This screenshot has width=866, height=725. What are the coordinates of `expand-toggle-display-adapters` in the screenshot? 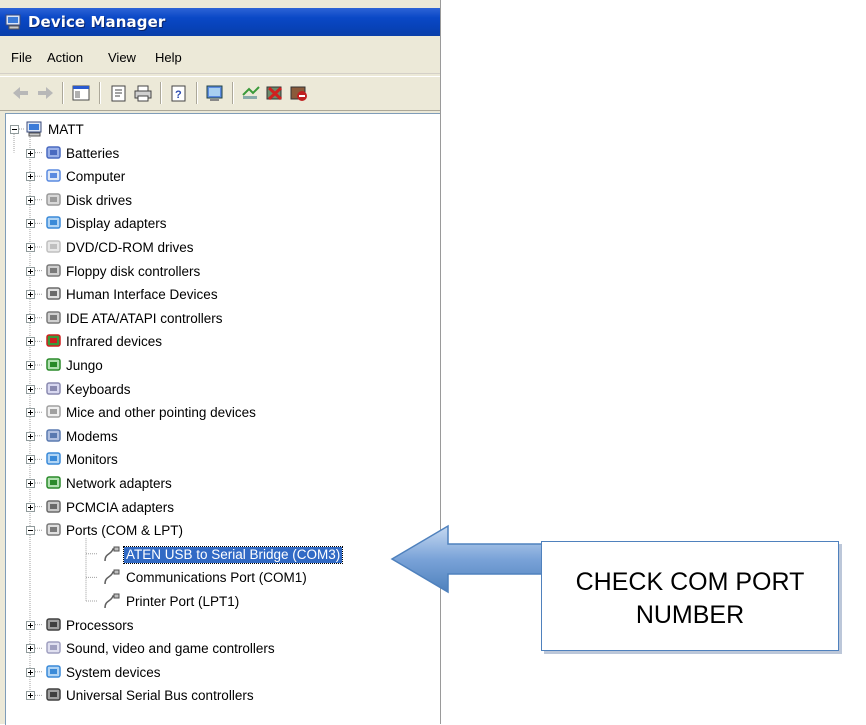 It's located at (30, 224).